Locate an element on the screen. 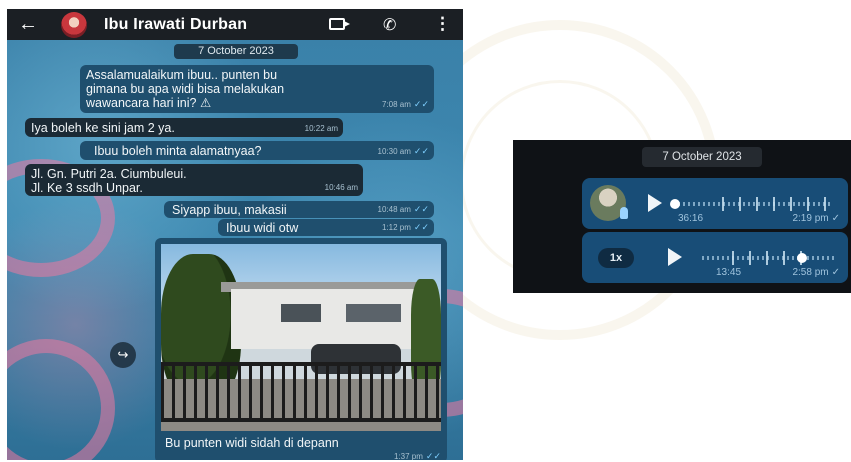 The width and height of the screenshot is (851, 462). chat-header: ← Ibu Irawati Durban ✆ ⋮ is located at coordinates (235, 24).